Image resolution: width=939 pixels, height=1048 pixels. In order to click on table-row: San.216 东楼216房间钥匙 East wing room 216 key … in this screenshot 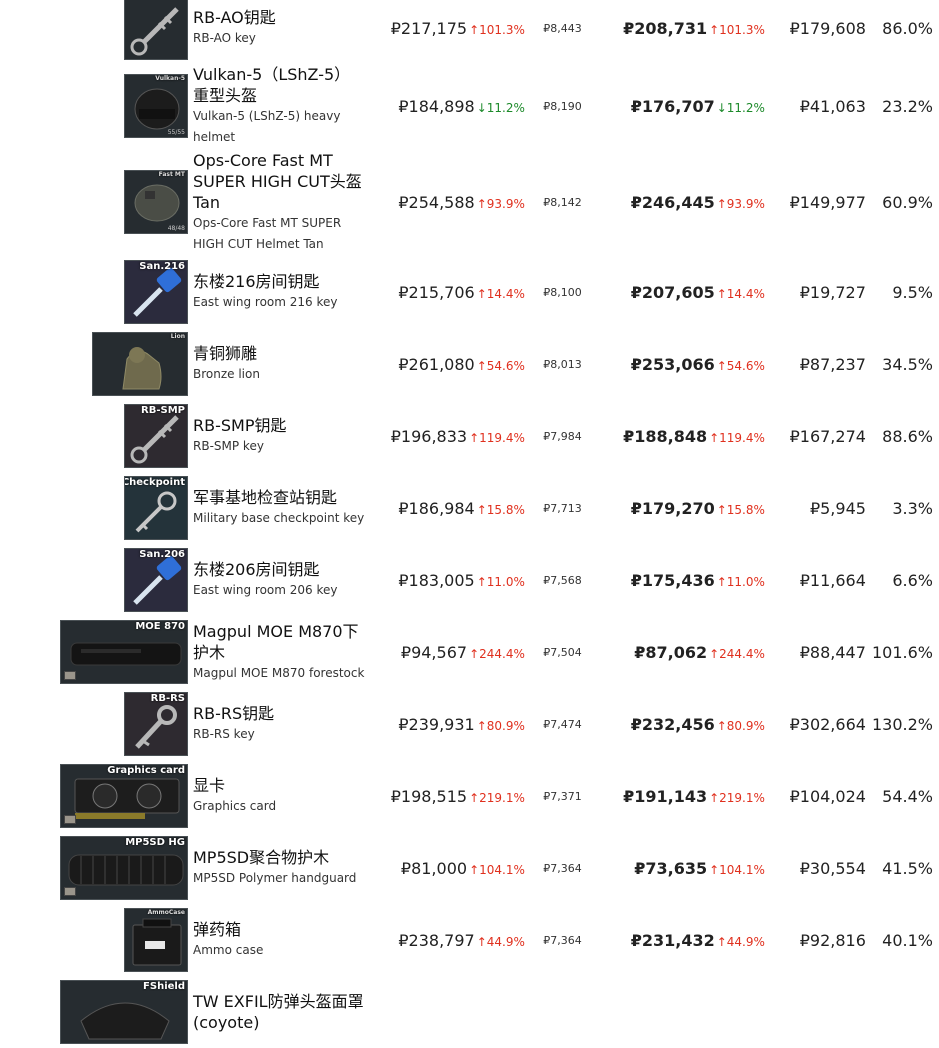, I will do `click(469, 292)`.